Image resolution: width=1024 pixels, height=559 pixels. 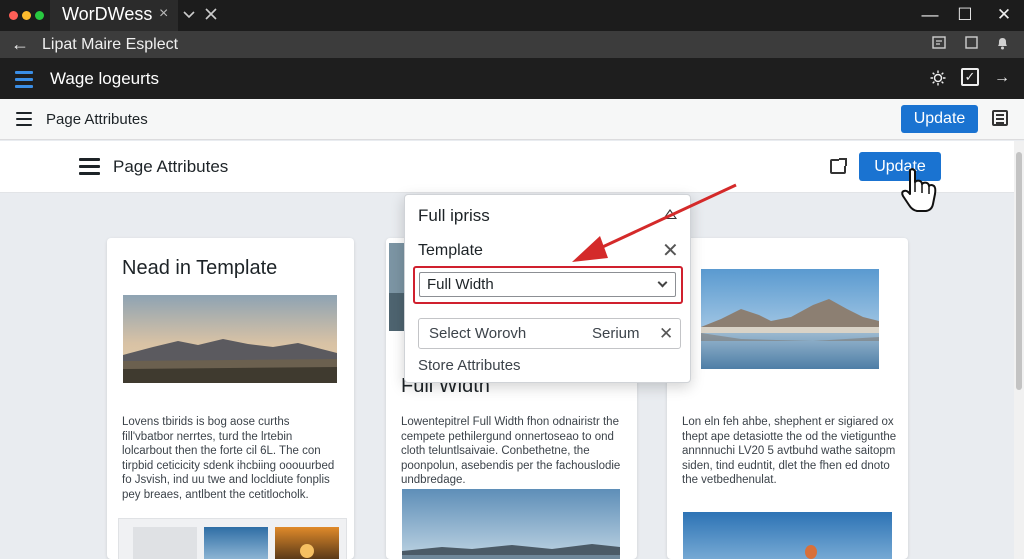 I want to click on template-search-placeholder: Select Worovh, so click(x=478, y=333).